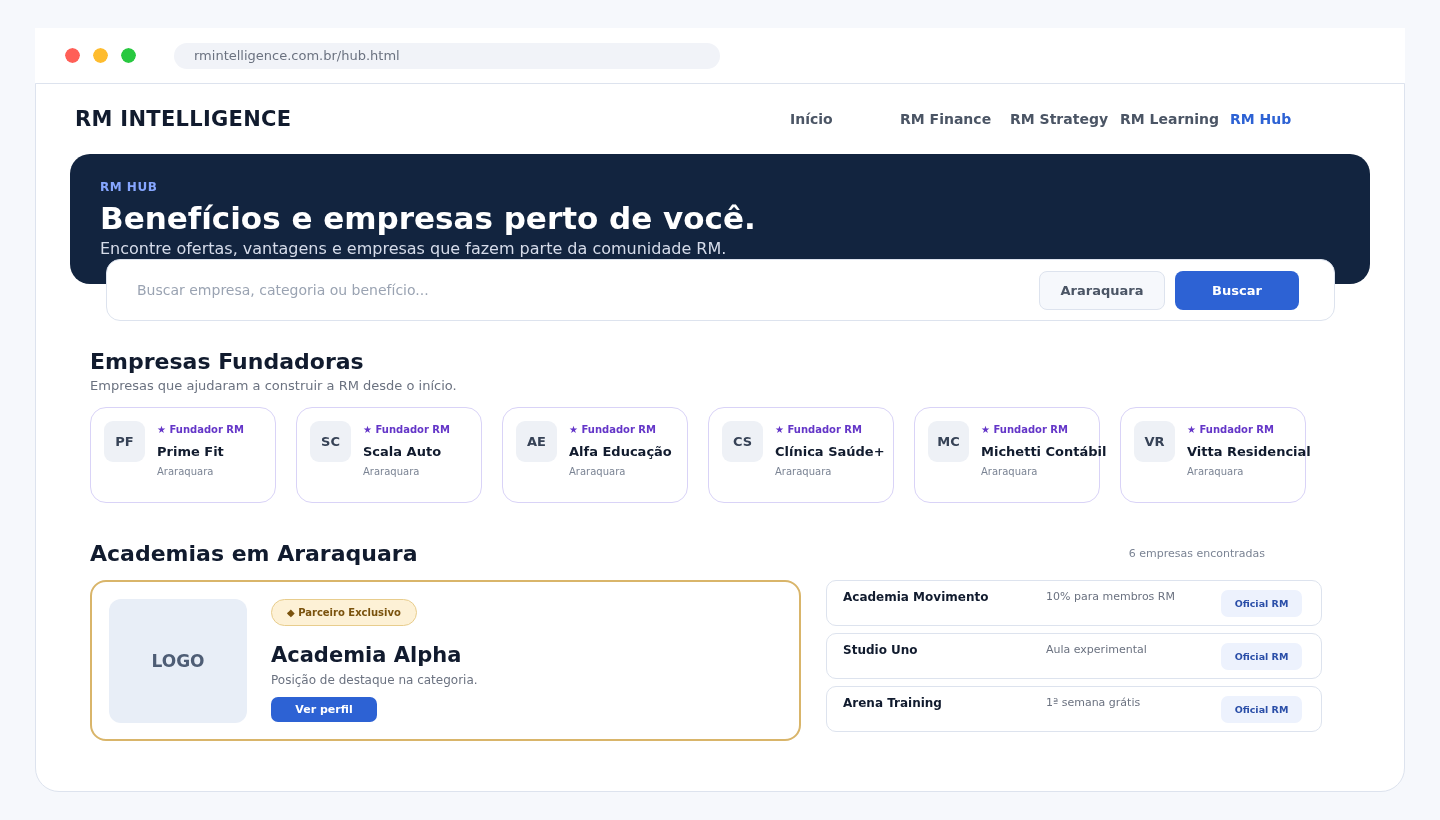 This screenshot has width=1440, height=820. What do you see at coordinates (830, 451) in the screenshot?
I see `company-name: Clínica Saúde+` at bounding box center [830, 451].